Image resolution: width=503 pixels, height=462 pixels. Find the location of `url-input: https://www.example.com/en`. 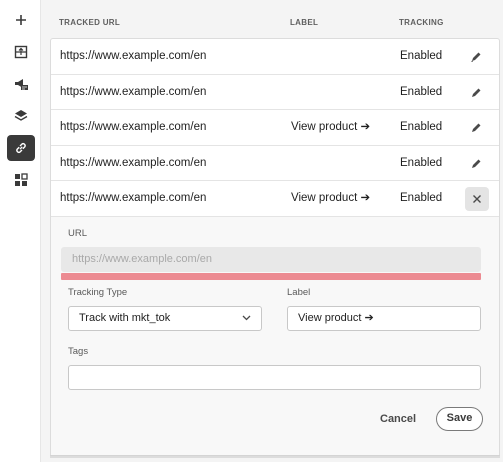

url-input: https://www.example.com/en is located at coordinates (271, 259).